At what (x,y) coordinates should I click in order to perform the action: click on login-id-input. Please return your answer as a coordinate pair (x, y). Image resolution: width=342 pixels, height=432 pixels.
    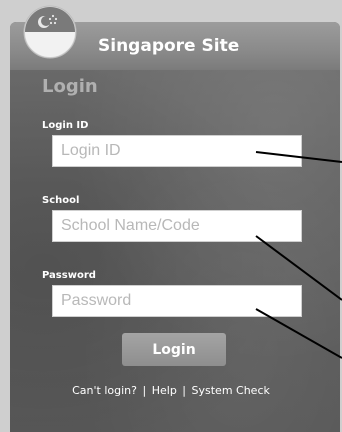
    Looking at the image, I should click on (177, 151).